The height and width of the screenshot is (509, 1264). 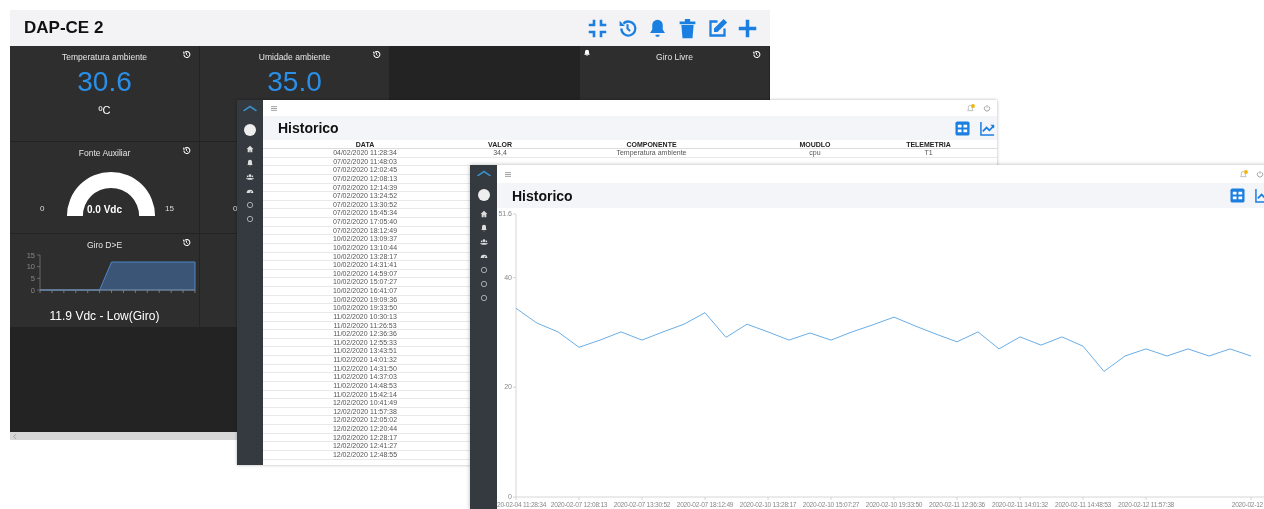 What do you see at coordinates (747, 28) in the screenshot?
I see `add-icon` at bounding box center [747, 28].